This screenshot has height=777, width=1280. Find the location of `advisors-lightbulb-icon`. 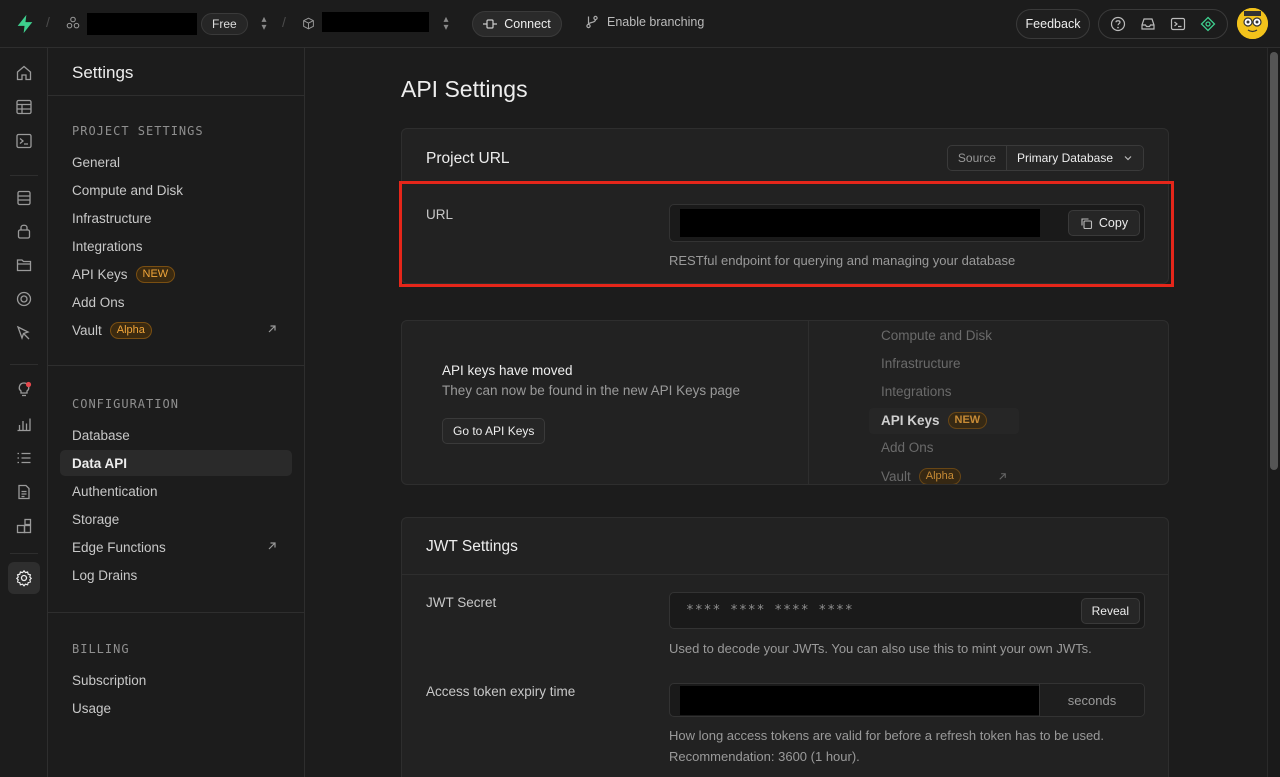

advisors-lightbulb-icon is located at coordinates (24, 389).